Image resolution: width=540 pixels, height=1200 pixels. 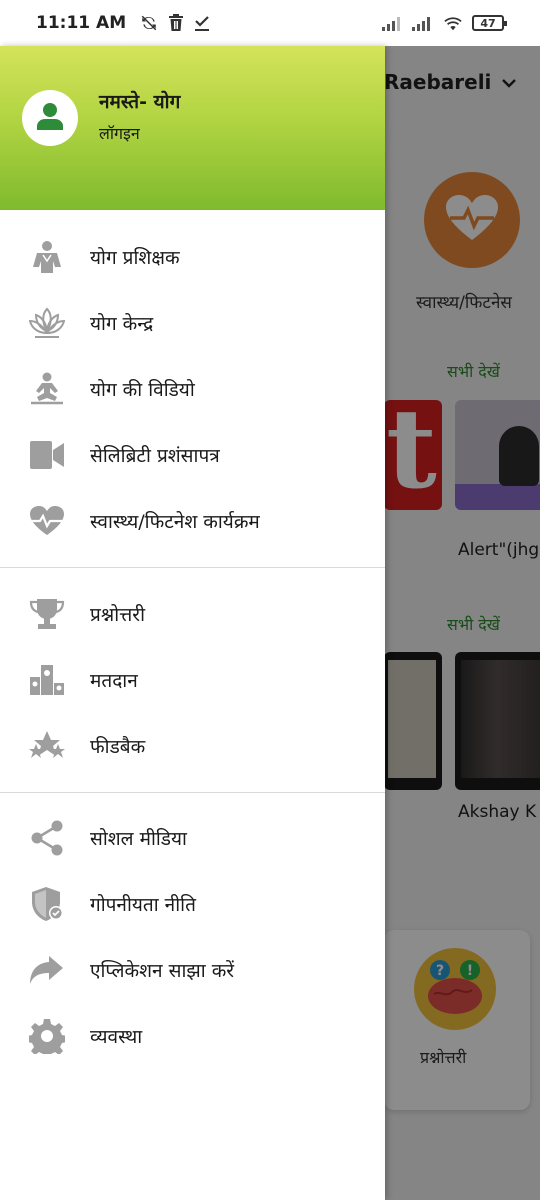 I want to click on menu-item-label: प्रश्नोत्तरी, so click(x=117, y=615).